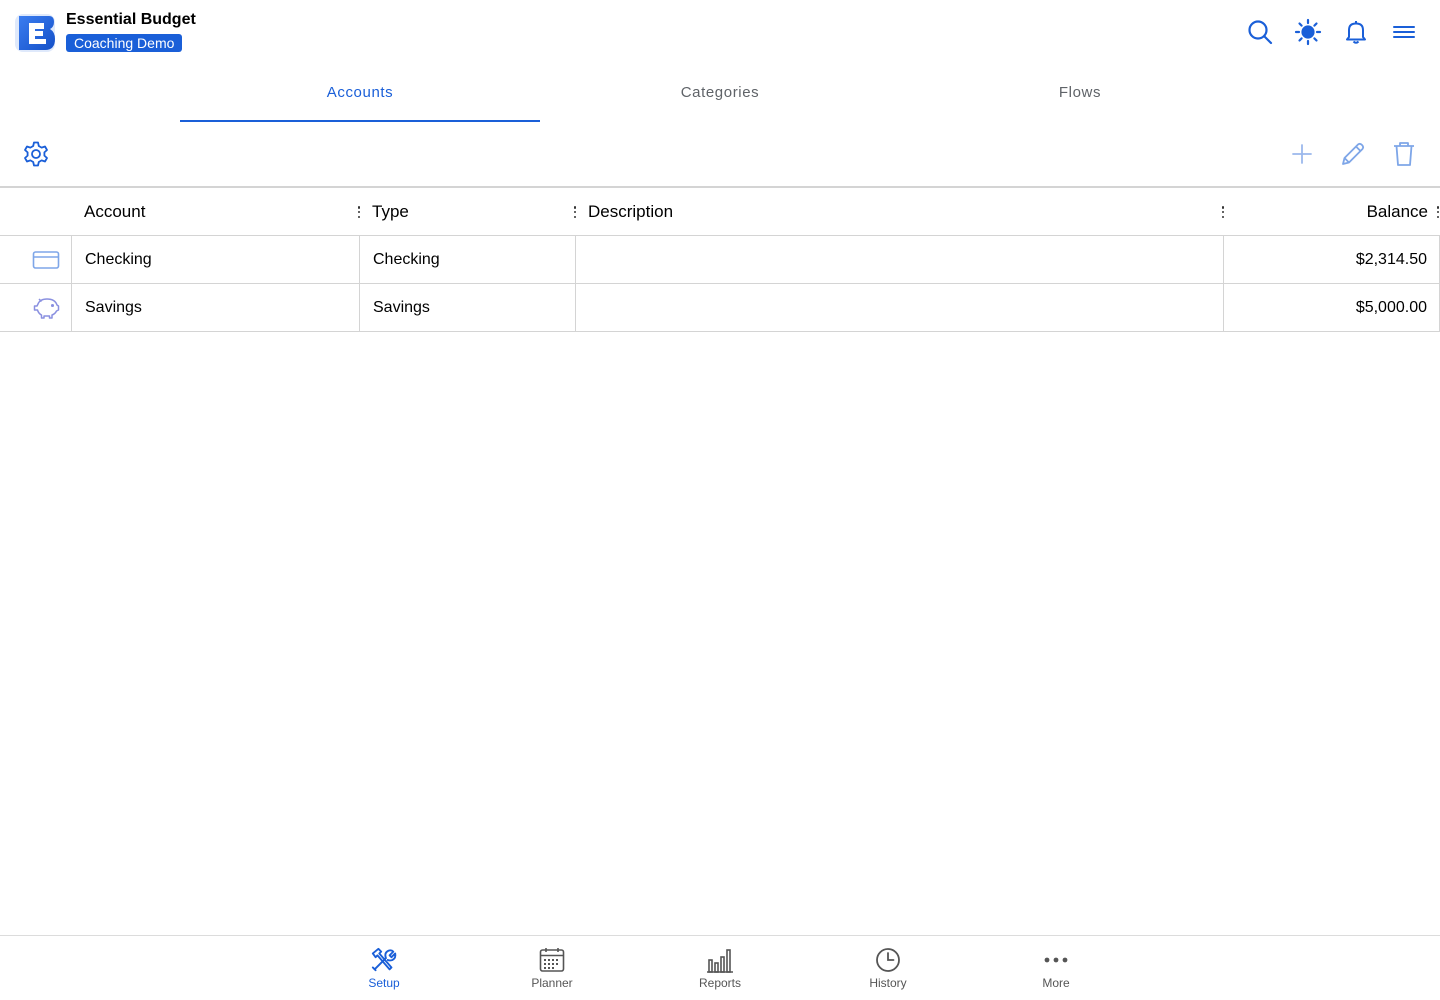  I want to click on clock-icon, so click(888, 960).